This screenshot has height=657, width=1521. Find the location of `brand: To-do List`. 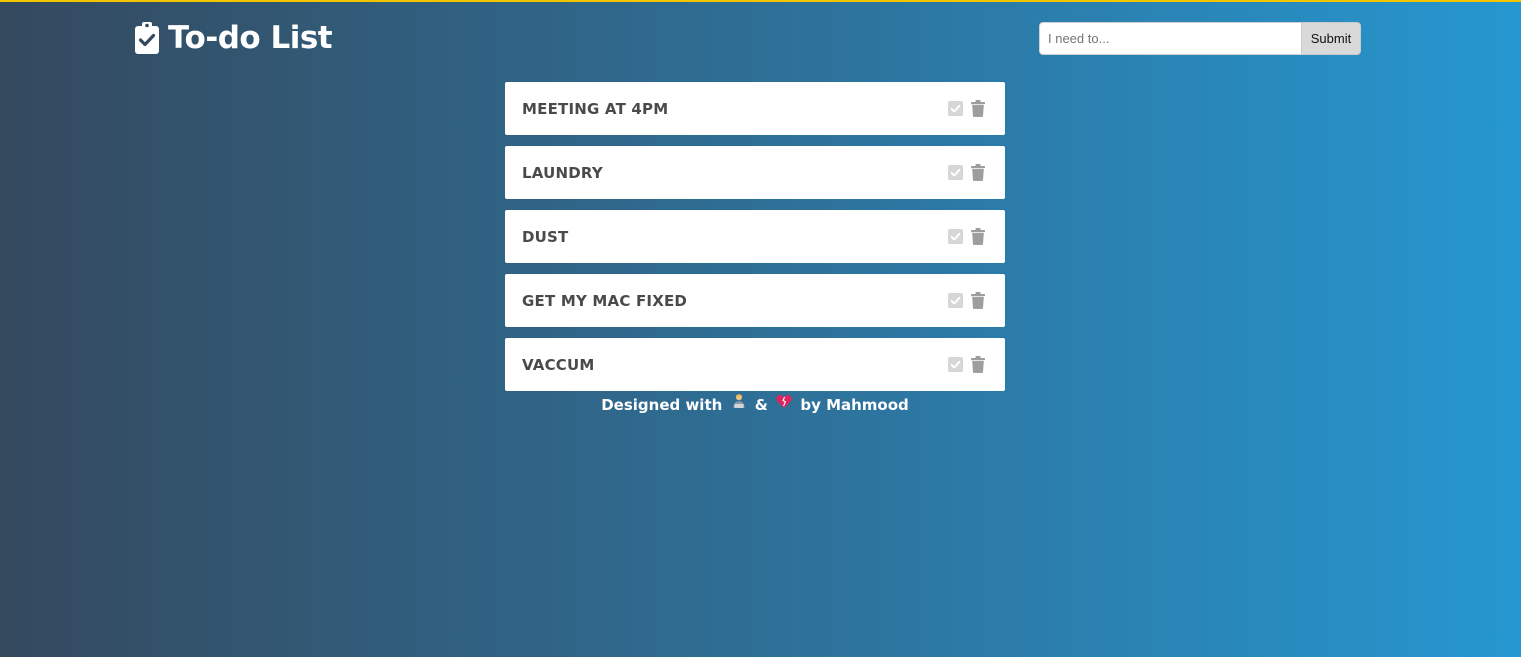

brand: To-do List is located at coordinates (233, 38).